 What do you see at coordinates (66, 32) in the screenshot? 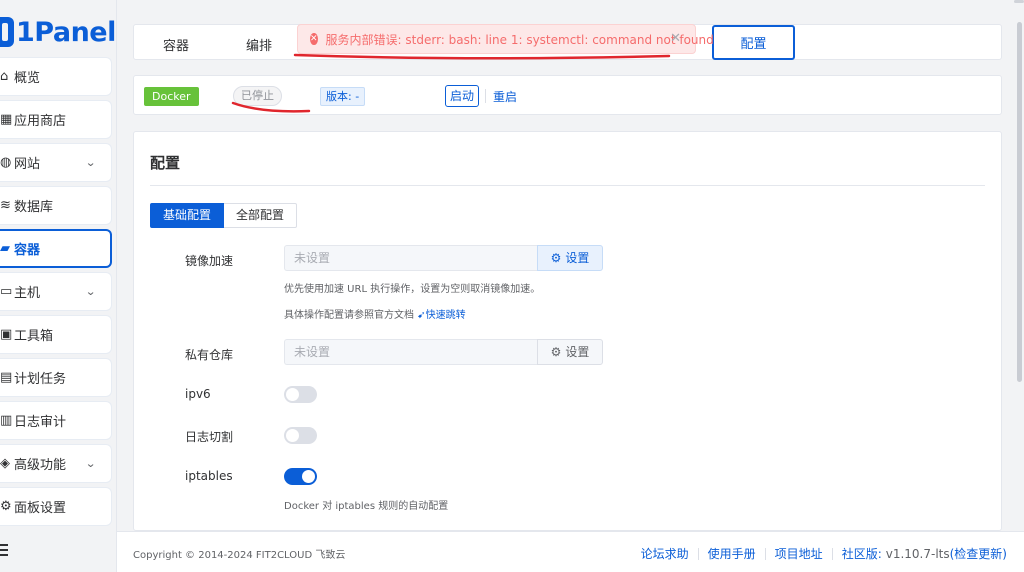
I see `logo-text: 1Panel` at bounding box center [66, 32].